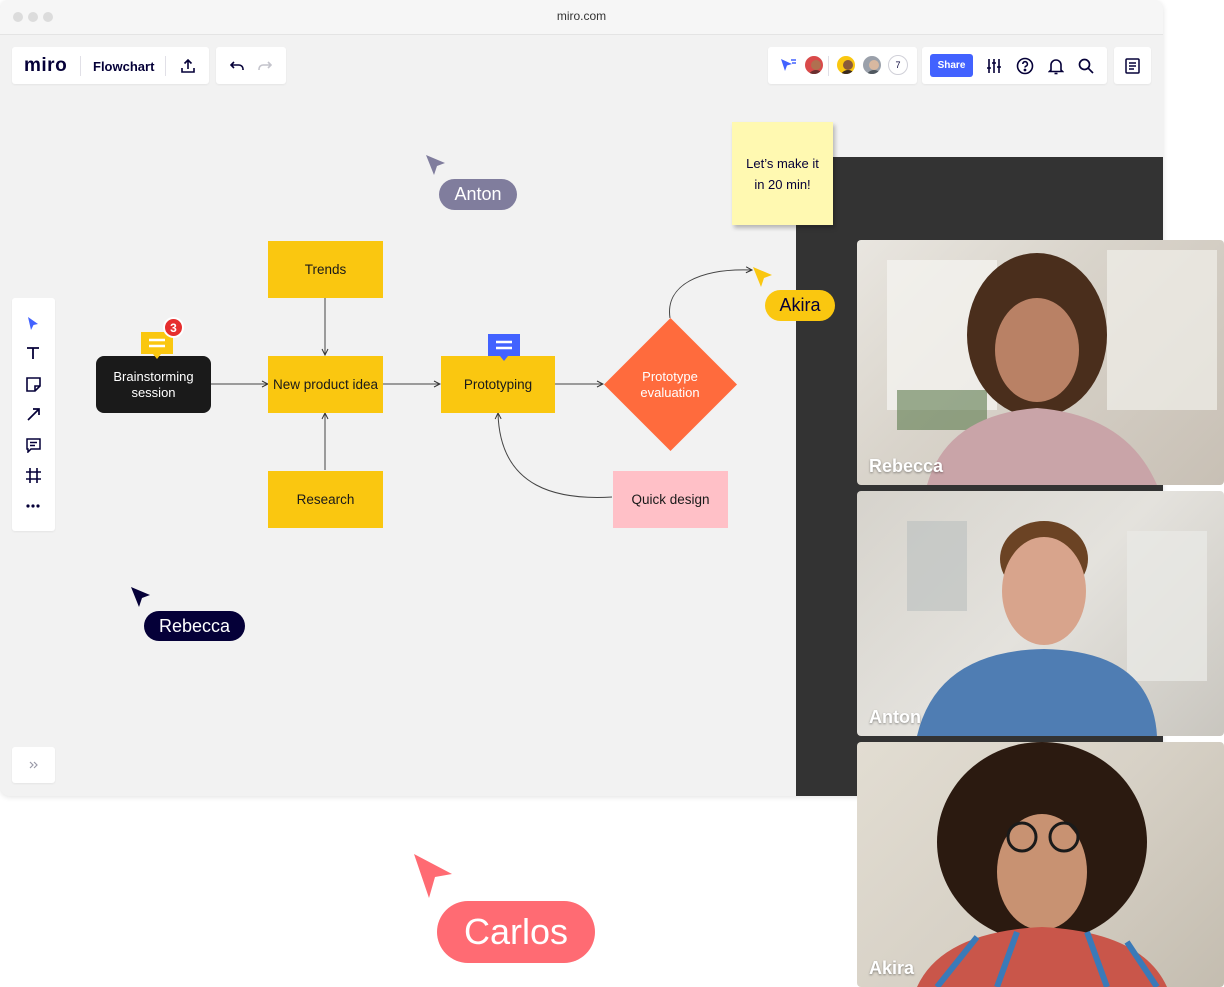 This screenshot has width=1224, height=987. I want to click on sticky-note-line: in 20 min!, so click(782, 184).